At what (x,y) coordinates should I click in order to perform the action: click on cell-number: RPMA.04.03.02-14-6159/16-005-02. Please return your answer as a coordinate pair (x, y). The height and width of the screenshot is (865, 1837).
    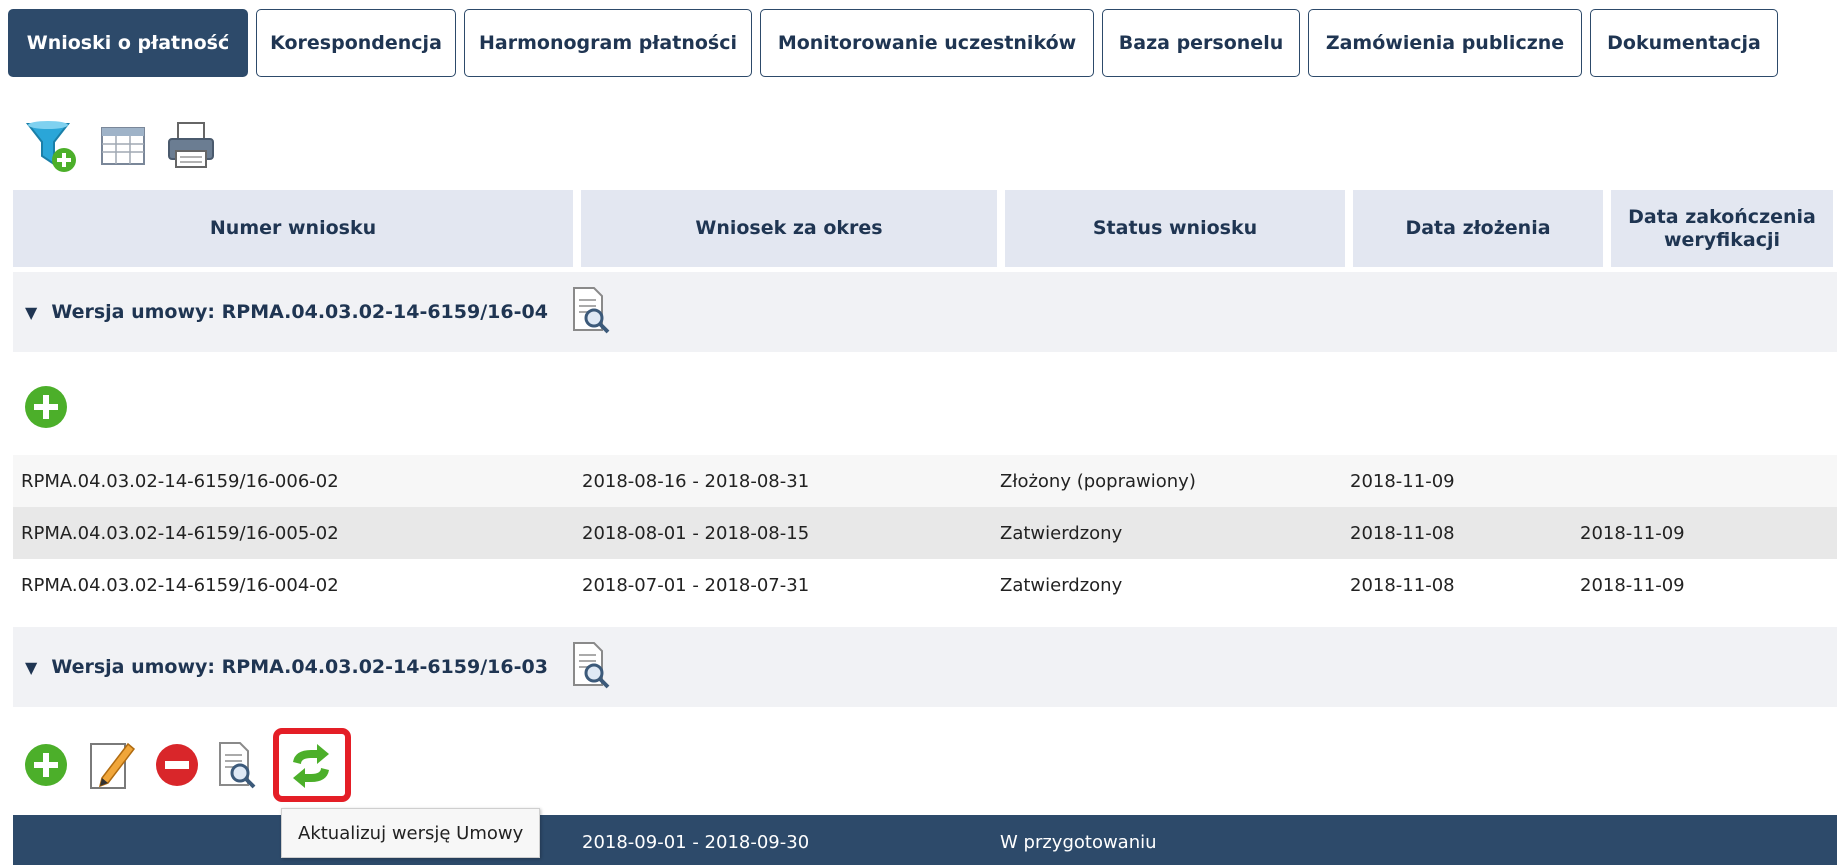
    Looking at the image, I should click on (180, 533).